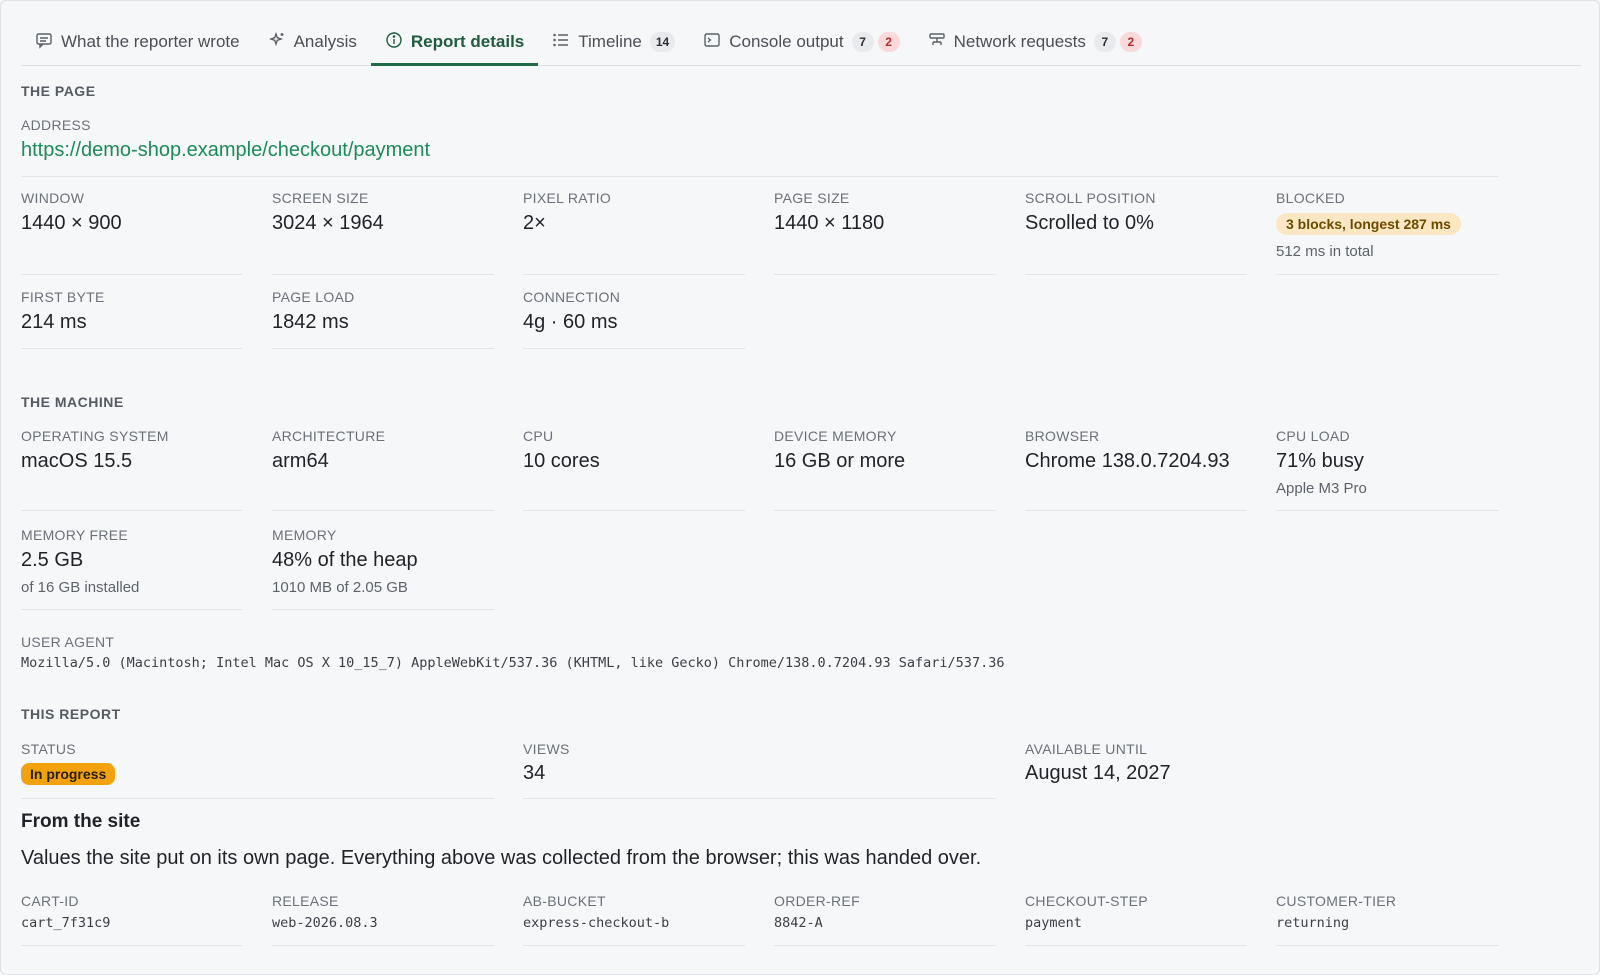  What do you see at coordinates (467, 41) in the screenshot?
I see `tab-label: Report details` at bounding box center [467, 41].